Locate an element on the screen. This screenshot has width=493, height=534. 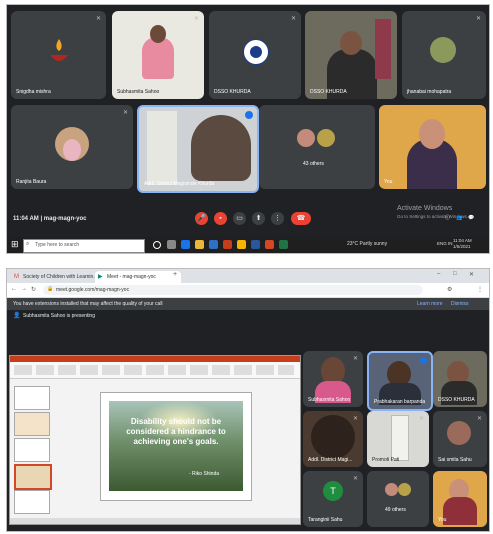
word-icon is located at coordinates (255, 244).